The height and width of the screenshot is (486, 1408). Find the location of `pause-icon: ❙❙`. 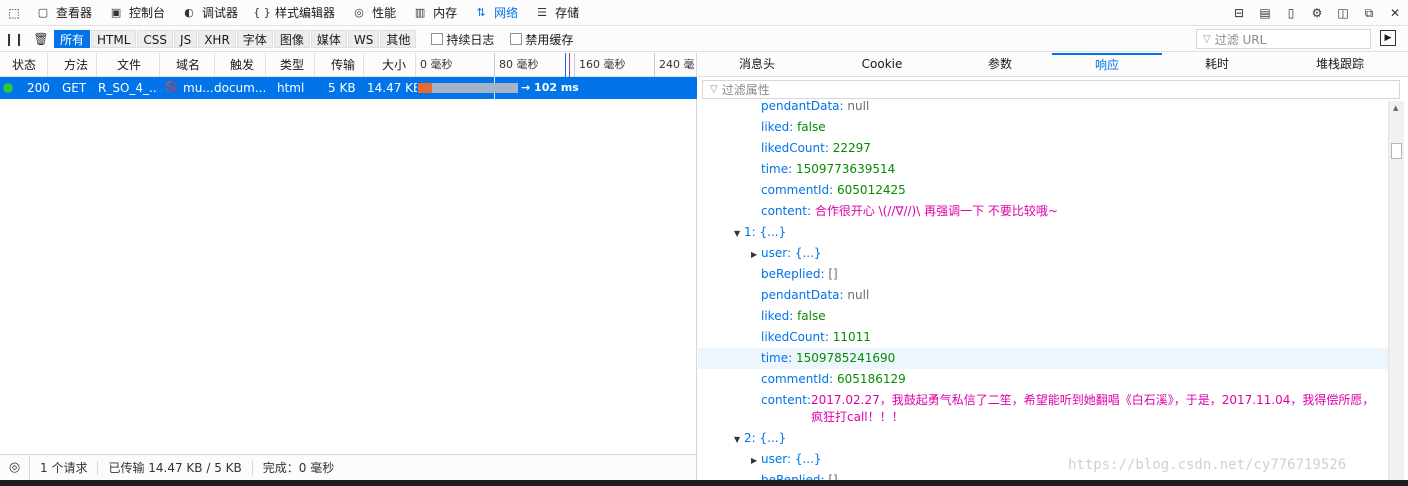

pause-icon: ❙❙ is located at coordinates (14, 39).